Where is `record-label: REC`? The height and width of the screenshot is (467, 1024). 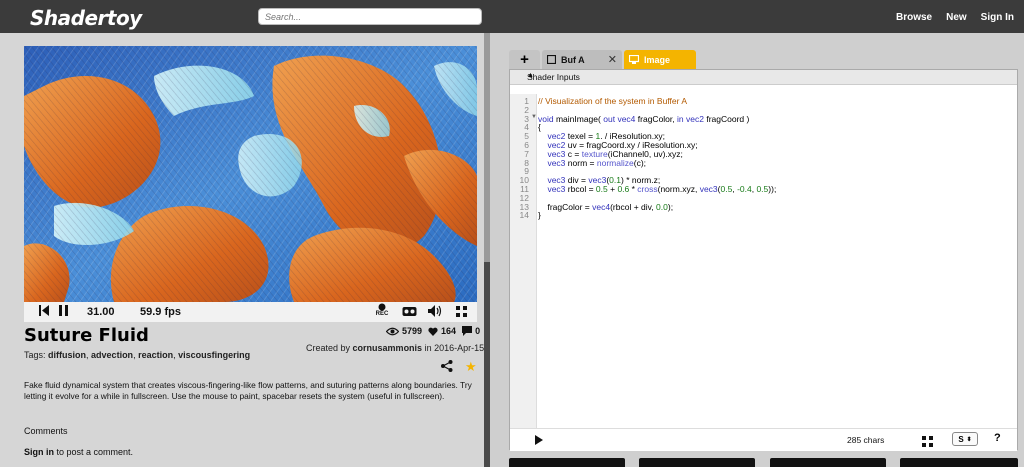 record-label: REC is located at coordinates (382, 314).